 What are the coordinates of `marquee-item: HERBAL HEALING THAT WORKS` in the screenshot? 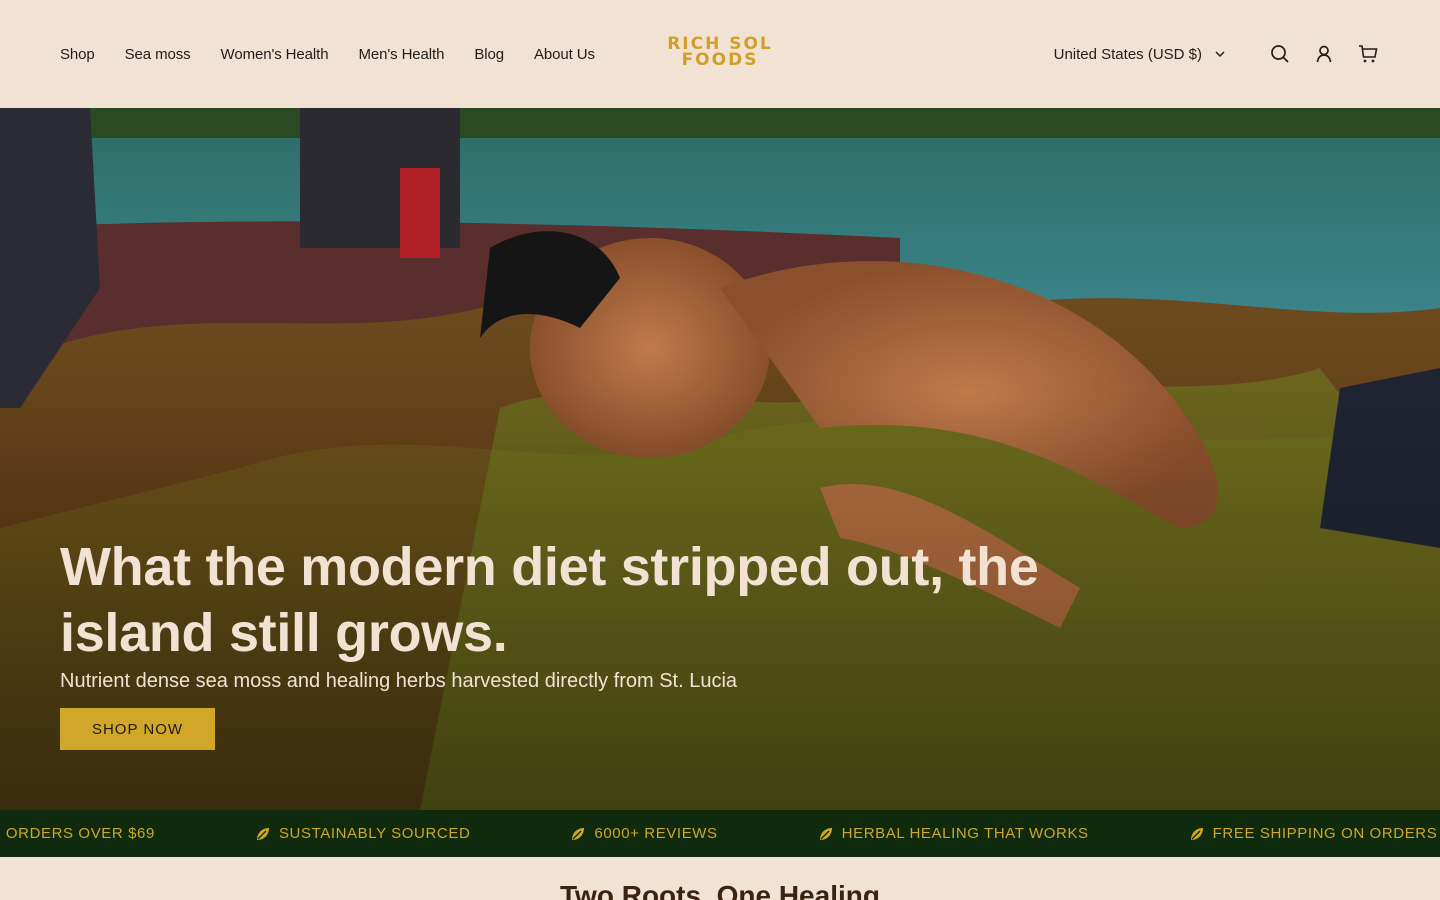 It's located at (953, 833).